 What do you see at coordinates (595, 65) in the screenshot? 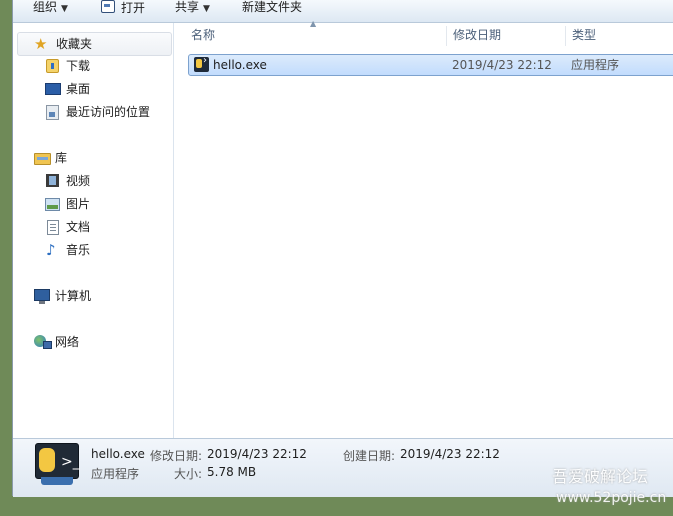
I see `file-type: 应用程序` at bounding box center [595, 65].